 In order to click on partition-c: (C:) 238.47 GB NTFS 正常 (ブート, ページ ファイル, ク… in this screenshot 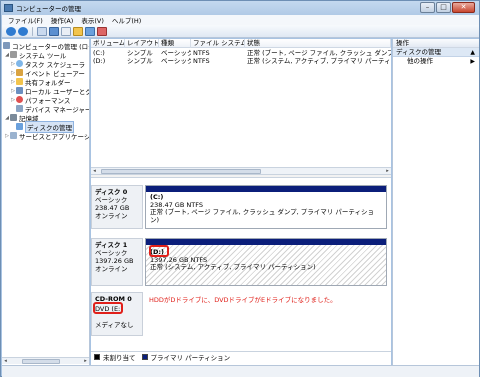, I will do `click(266, 207)`.